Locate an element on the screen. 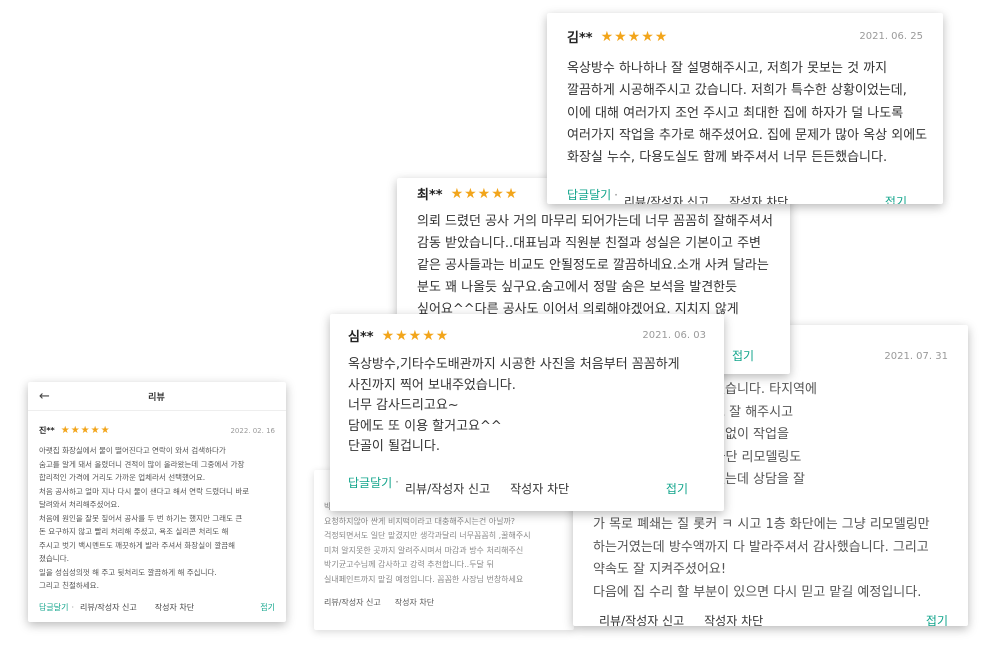 This screenshot has height=650, width=991. review-line: 합리적인 가격에 거리도 가까운 업체라서 선택했어요. is located at coordinates (122, 477).